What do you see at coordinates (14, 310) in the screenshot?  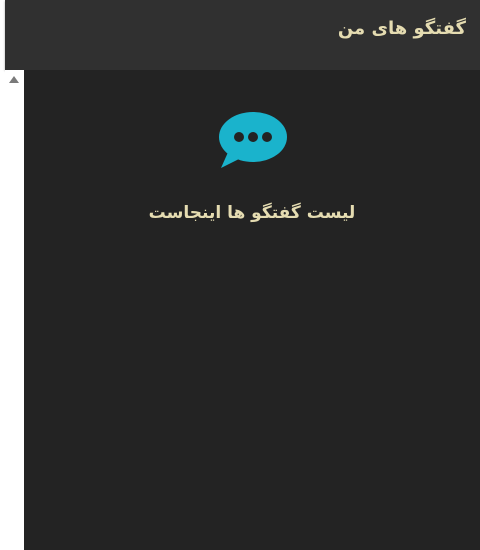 I see `scrollbar` at bounding box center [14, 310].